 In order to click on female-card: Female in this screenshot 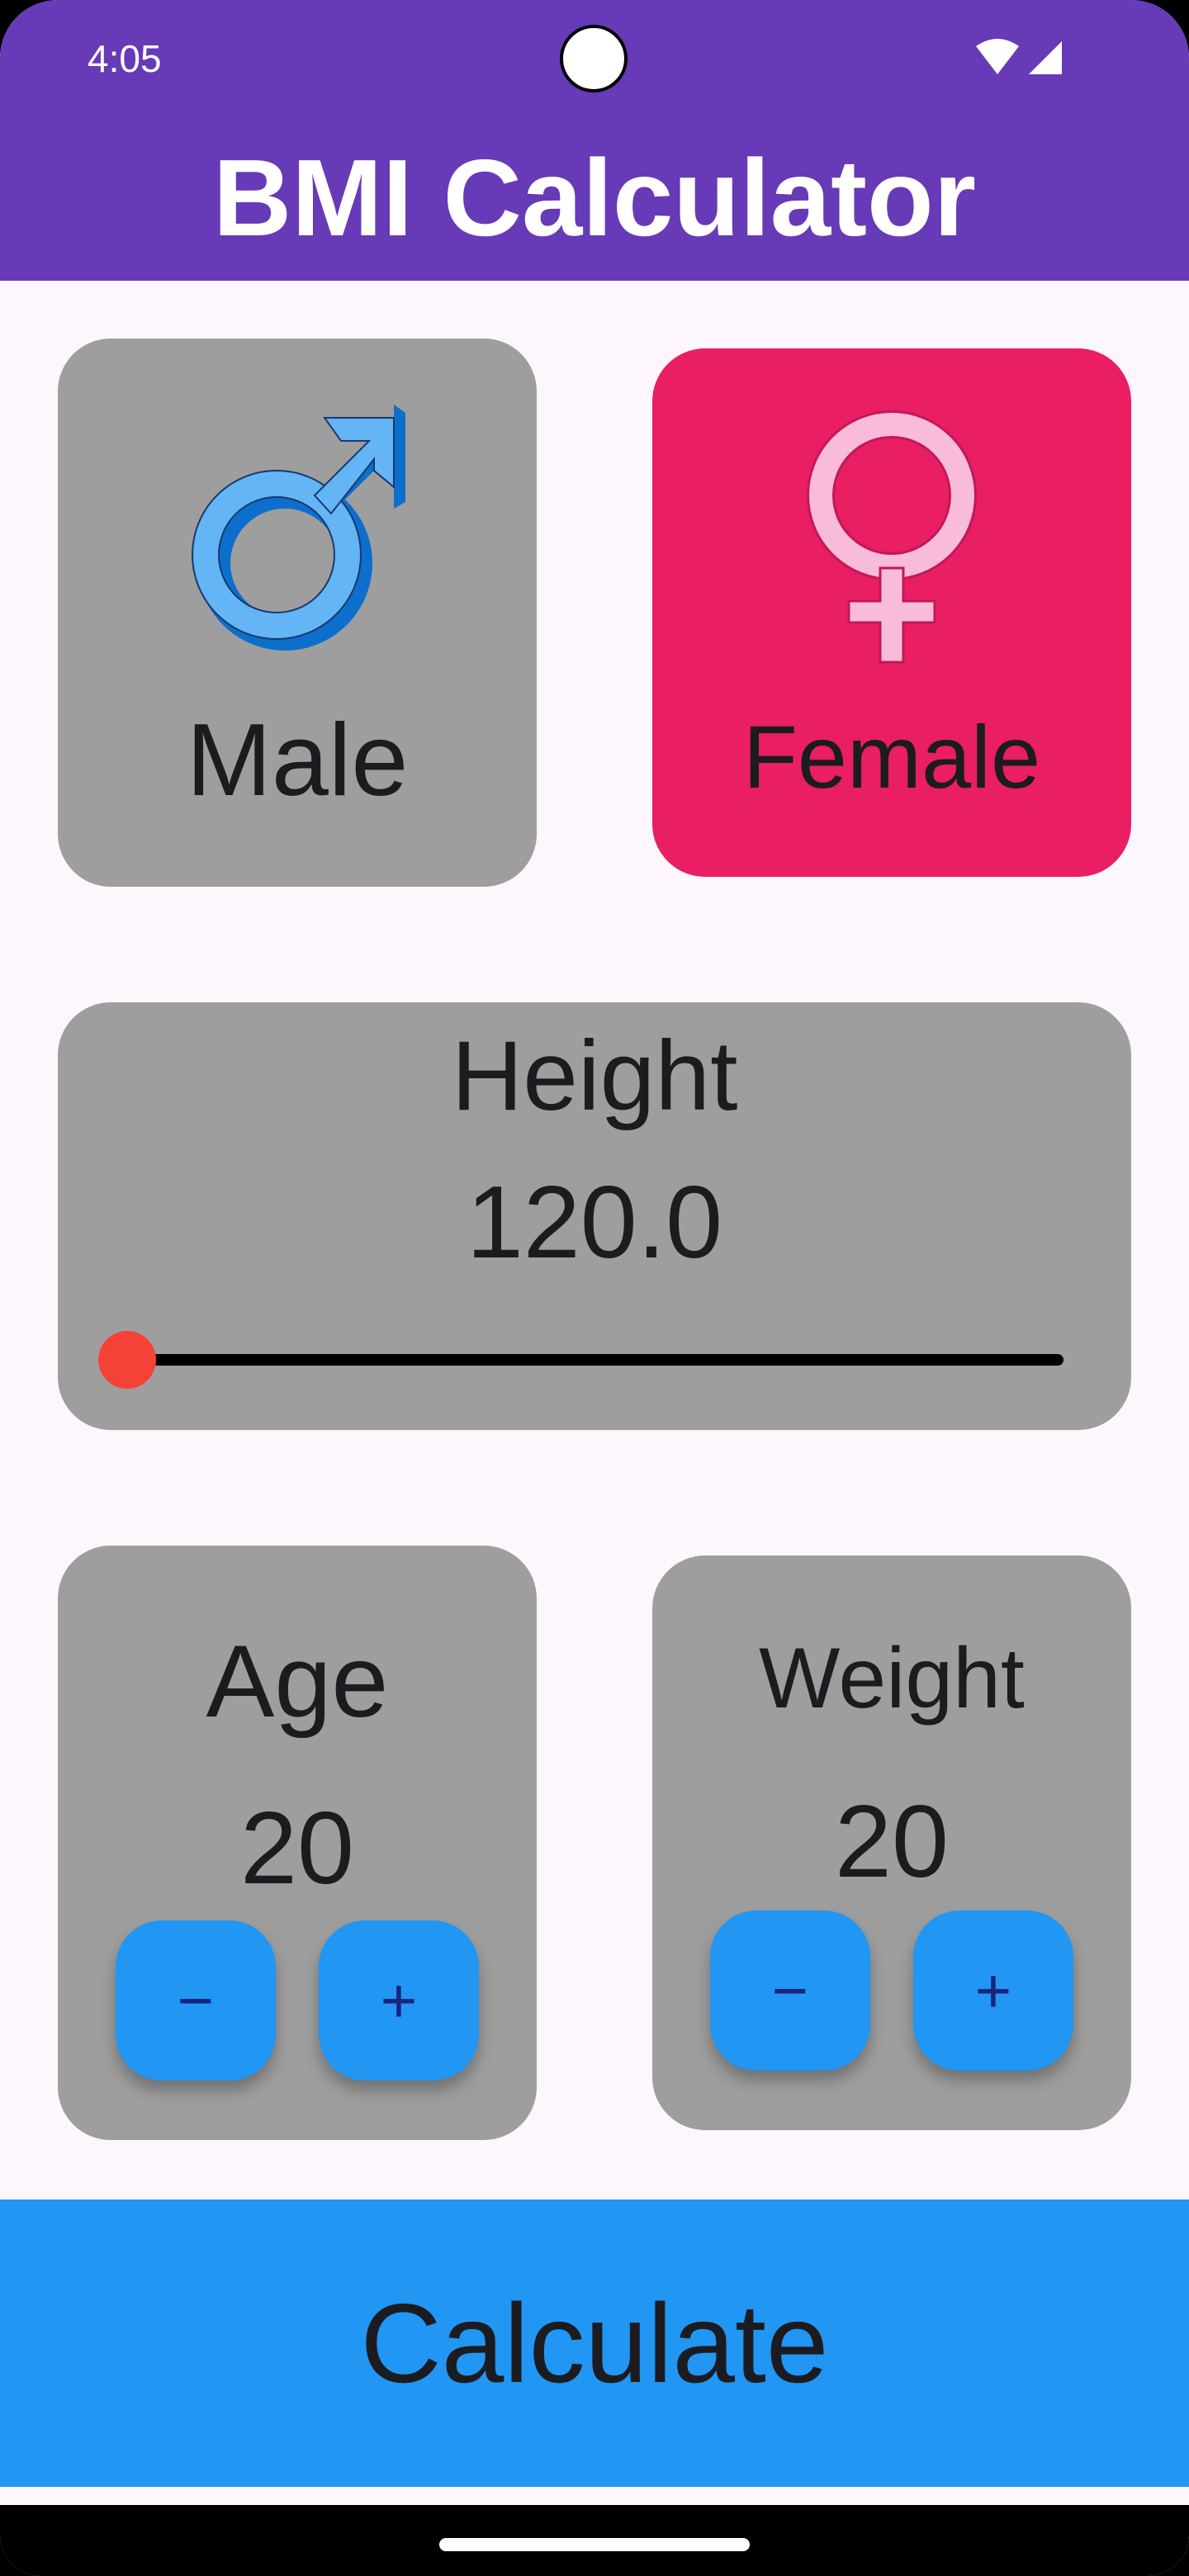, I will do `click(891, 612)`.